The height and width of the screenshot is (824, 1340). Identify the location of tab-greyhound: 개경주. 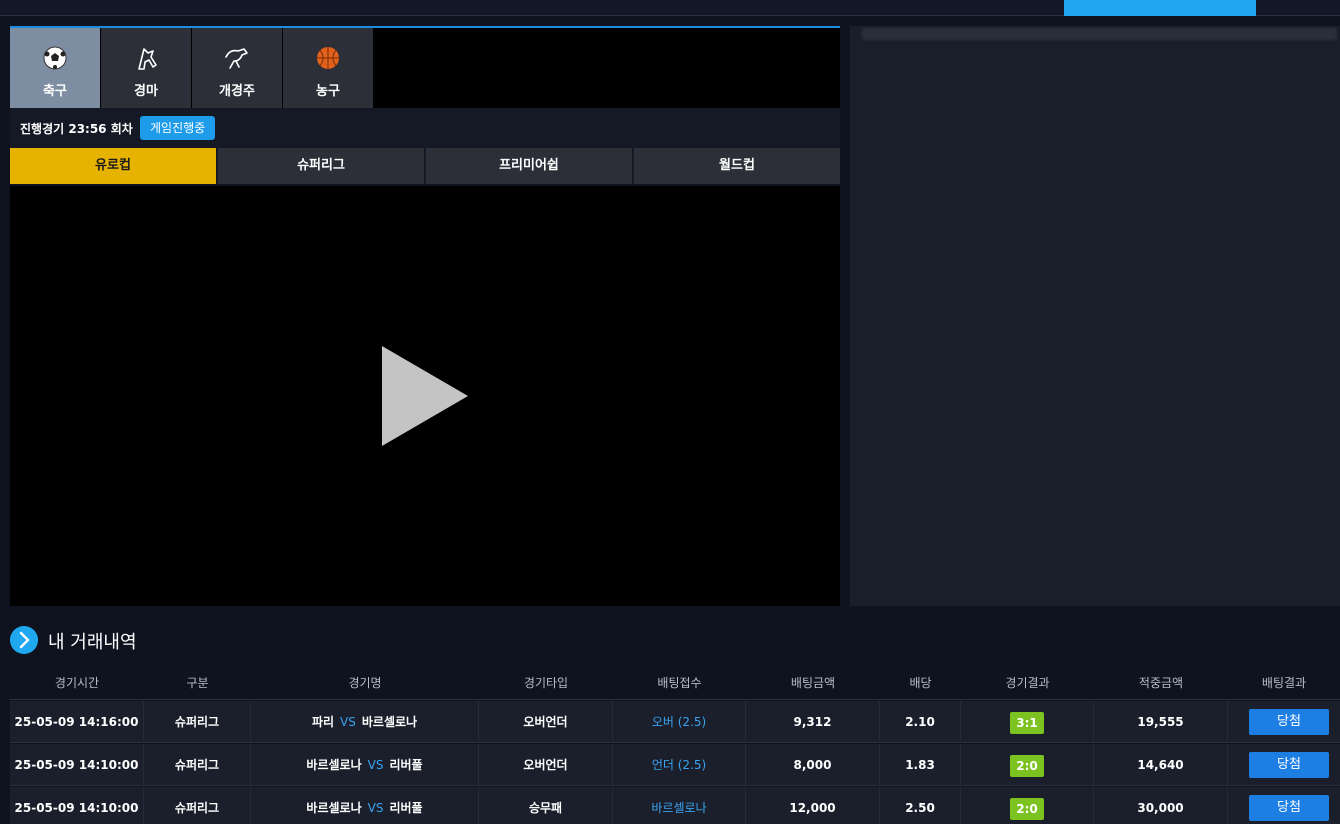
(237, 68).